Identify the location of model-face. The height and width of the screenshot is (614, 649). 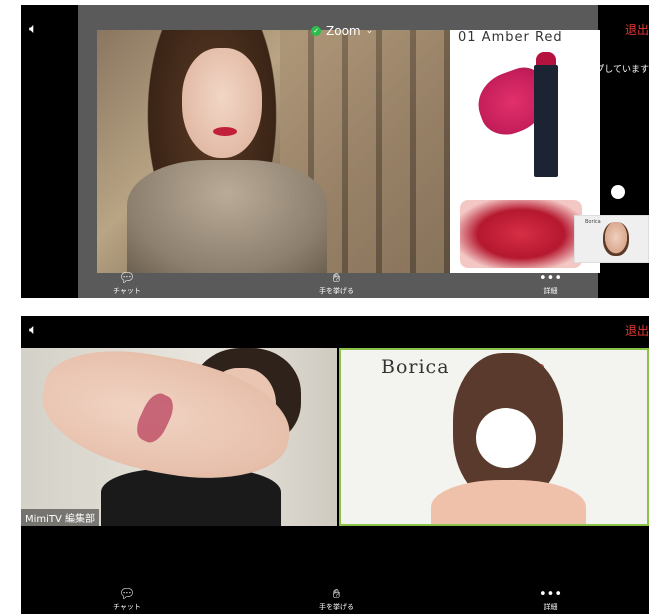
(222, 103).